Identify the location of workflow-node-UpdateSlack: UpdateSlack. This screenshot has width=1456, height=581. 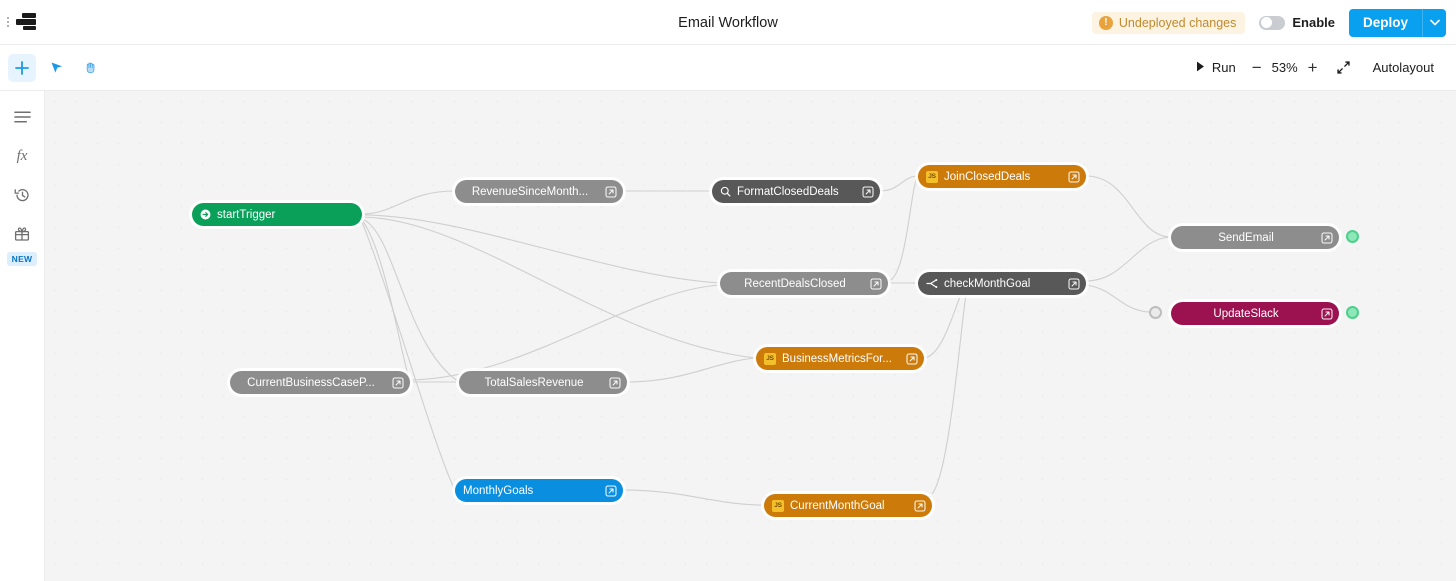
(1255, 313).